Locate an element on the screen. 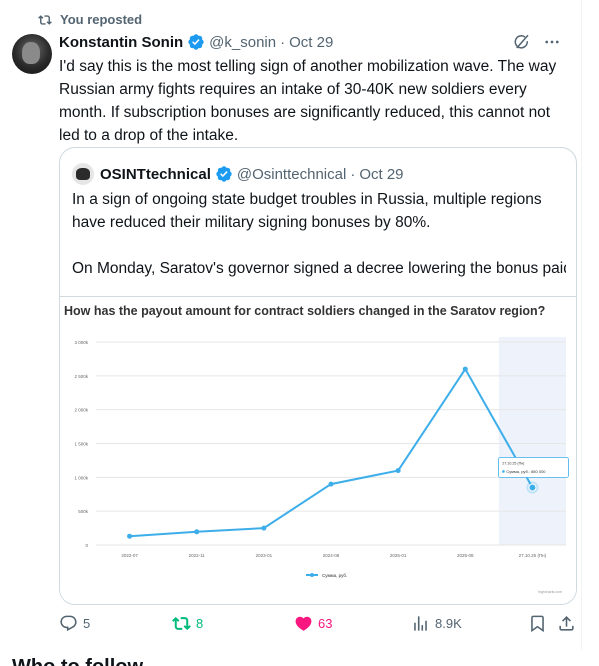  quote-date: Oct 29 is located at coordinates (381, 174).